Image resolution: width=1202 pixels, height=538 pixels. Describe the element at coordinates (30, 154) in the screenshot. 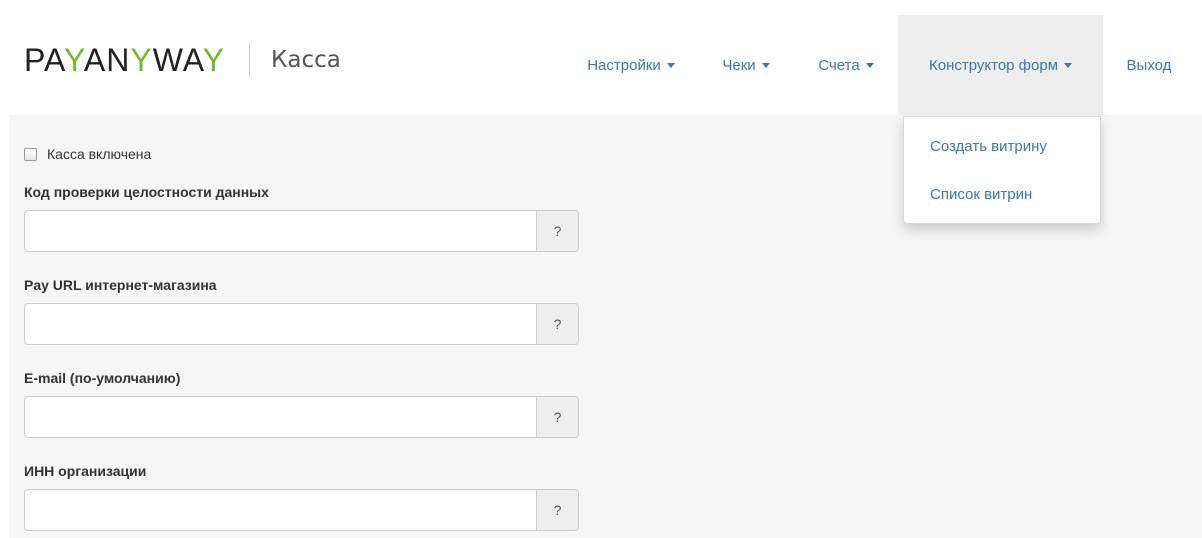

I see `kassa-enabled-checkbox` at that location.